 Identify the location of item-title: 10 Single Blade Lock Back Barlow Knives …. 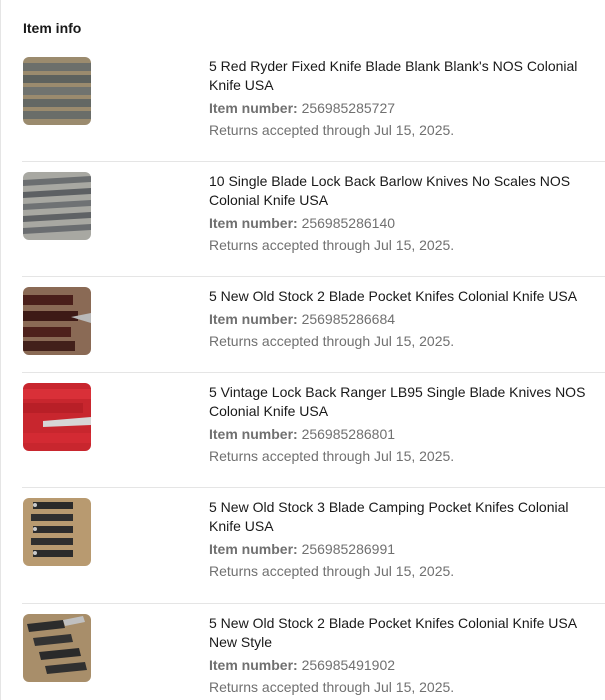
(404, 191).